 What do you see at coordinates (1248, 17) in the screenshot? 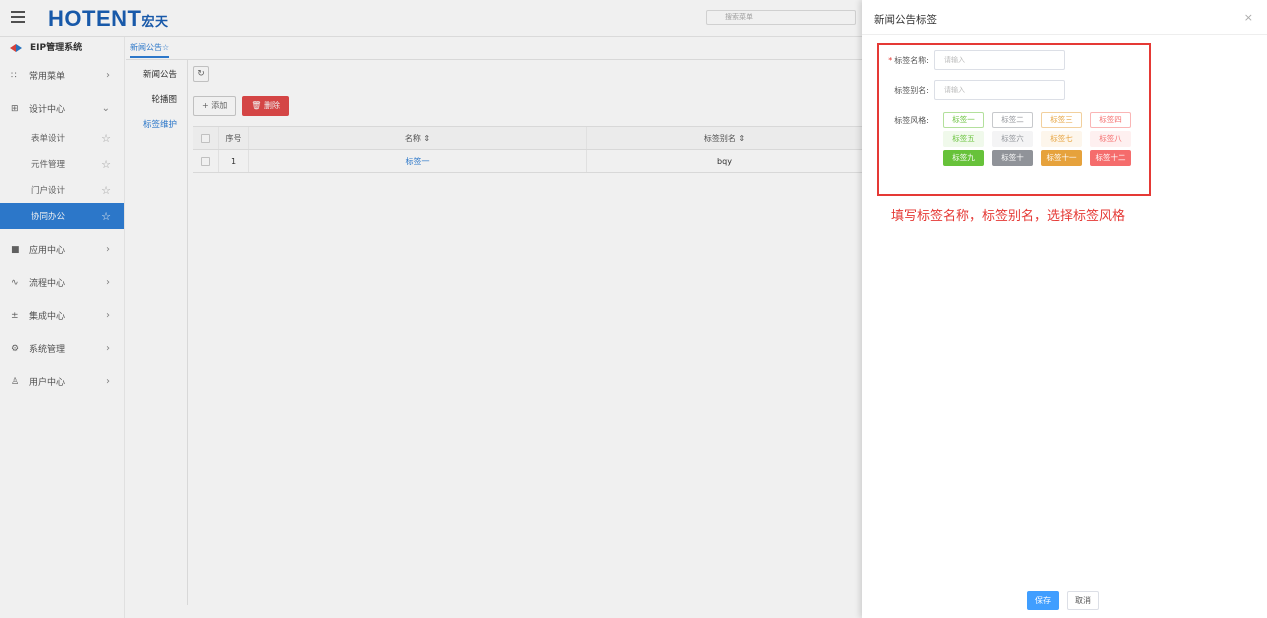
I see `close-icon: ×` at bounding box center [1248, 17].